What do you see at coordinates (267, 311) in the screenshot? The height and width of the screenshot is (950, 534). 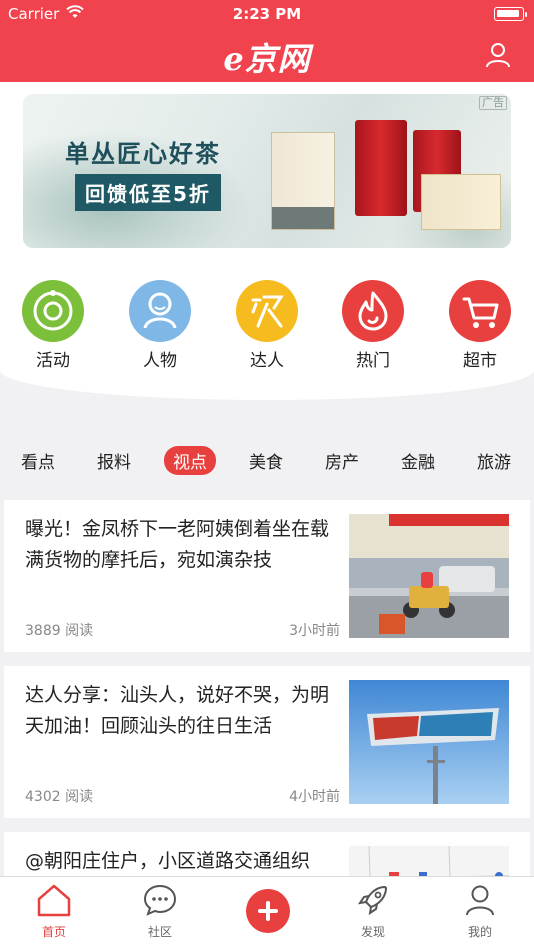 I see `expert-icon` at bounding box center [267, 311].